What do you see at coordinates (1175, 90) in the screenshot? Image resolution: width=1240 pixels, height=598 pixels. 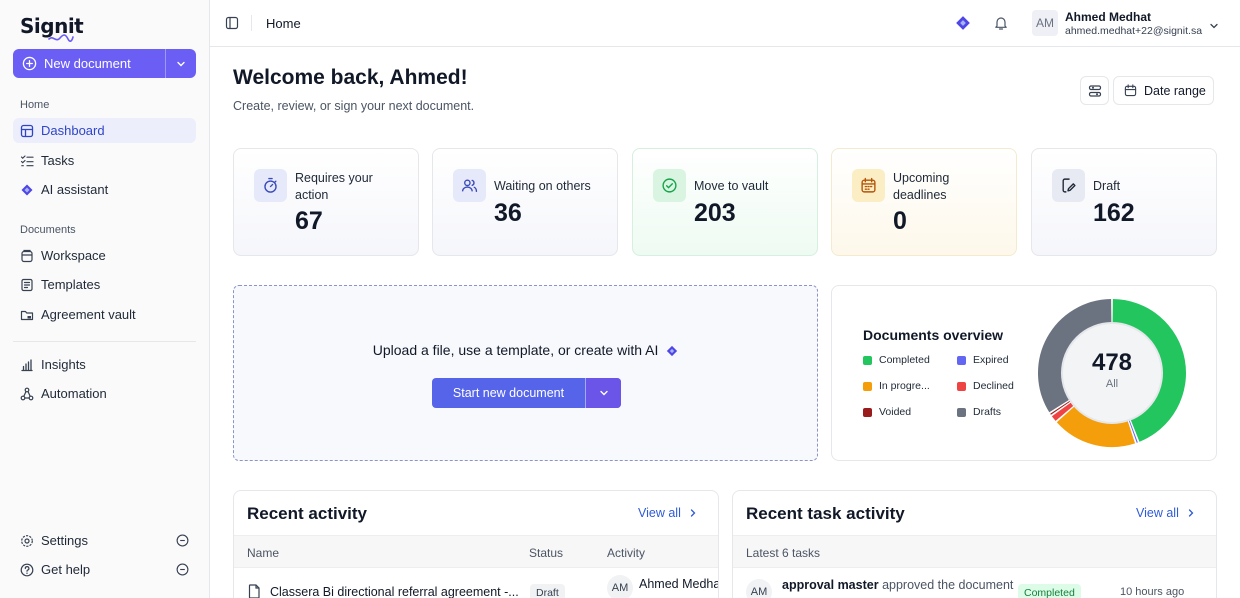 I see `date-range-label: Date range` at bounding box center [1175, 90].